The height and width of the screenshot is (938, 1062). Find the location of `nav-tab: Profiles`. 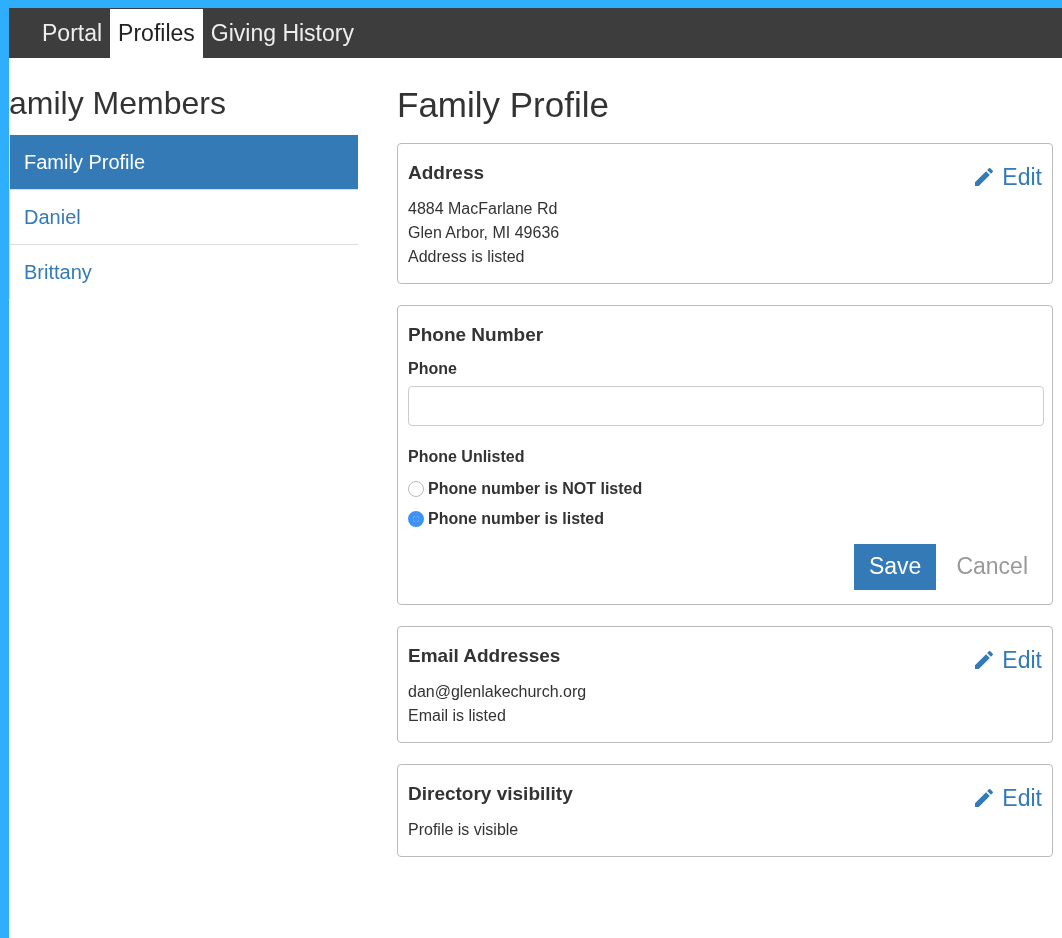

nav-tab: Profiles is located at coordinates (156, 33).